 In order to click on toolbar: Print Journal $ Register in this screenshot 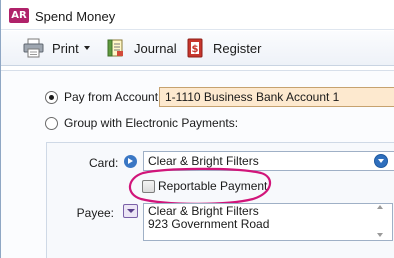, I will do `click(197, 48)`.